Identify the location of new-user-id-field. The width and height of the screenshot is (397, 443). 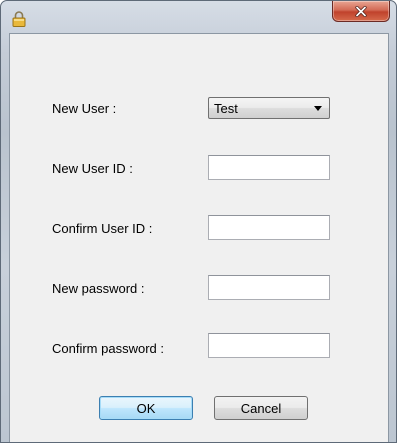
(269, 167).